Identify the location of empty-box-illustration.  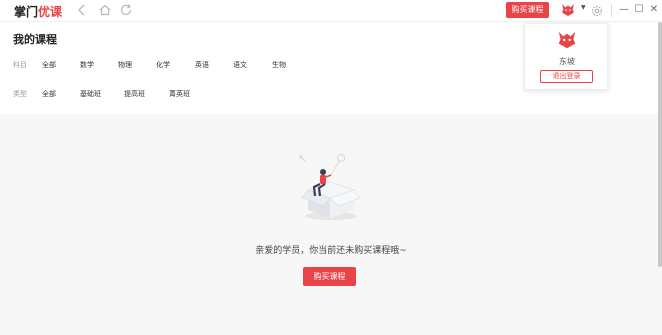
(331, 187).